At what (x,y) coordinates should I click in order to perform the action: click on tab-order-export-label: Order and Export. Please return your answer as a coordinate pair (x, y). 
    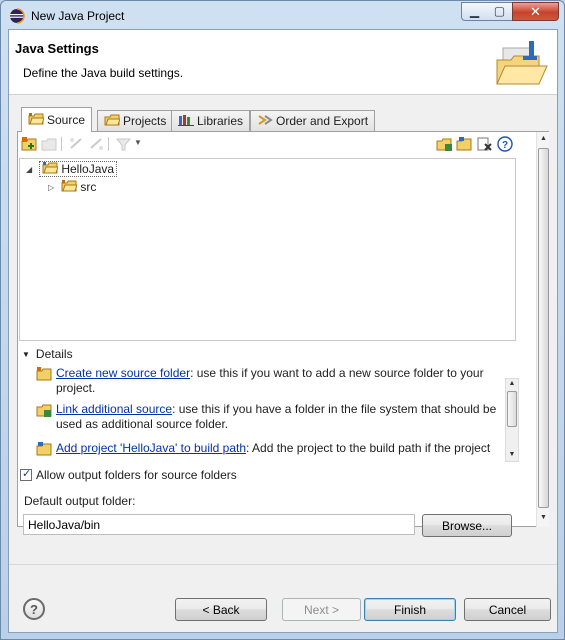
    Looking at the image, I should click on (322, 121).